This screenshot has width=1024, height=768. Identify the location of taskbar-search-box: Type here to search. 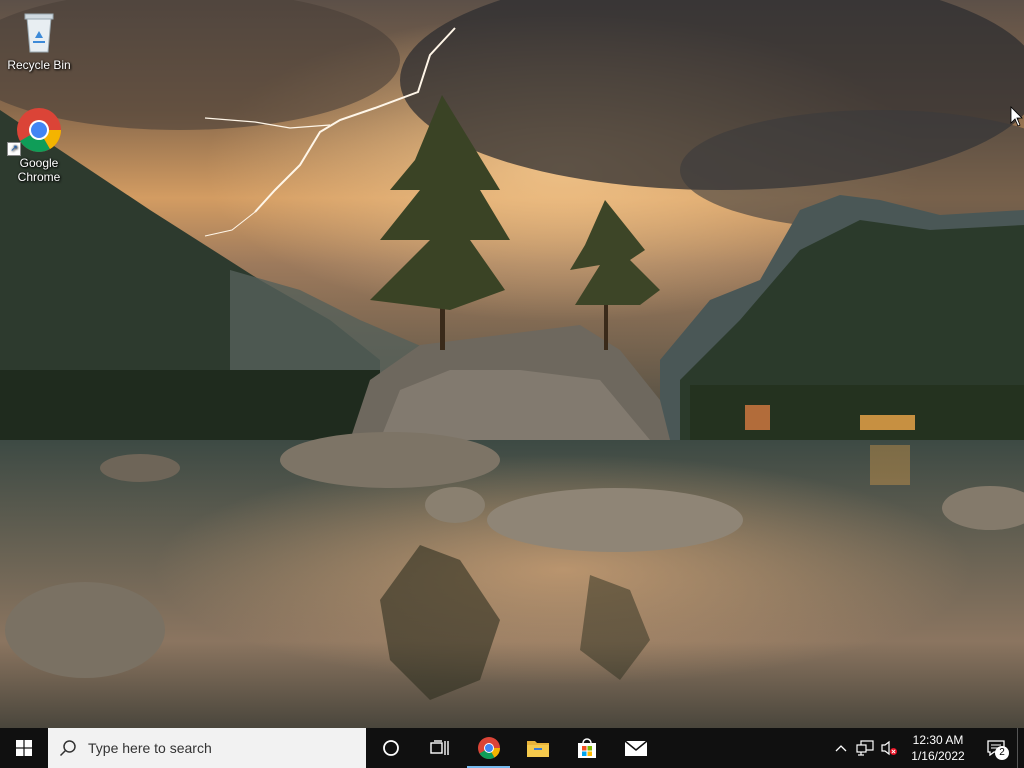
(207, 748).